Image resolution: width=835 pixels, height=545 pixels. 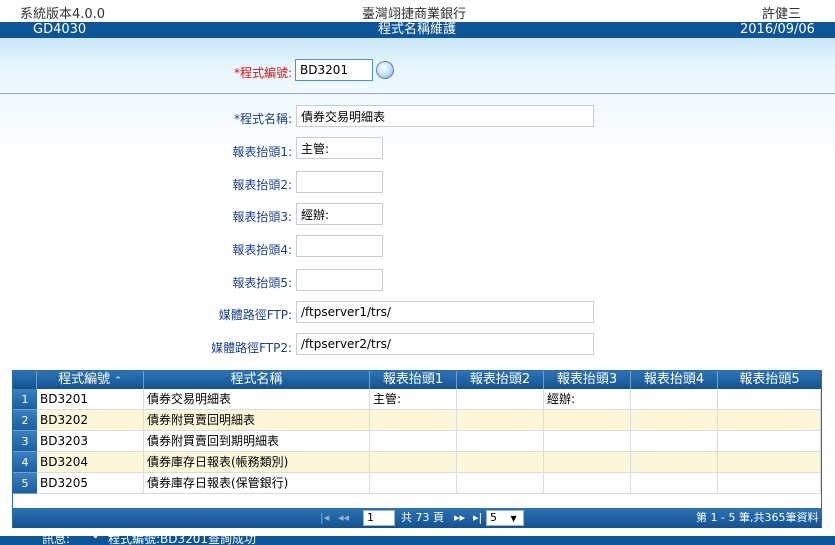 What do you see at coordinates (459, 518) in the screenshot?
I see `next-page-button: ▸▸` at bounding box center [459, 518].